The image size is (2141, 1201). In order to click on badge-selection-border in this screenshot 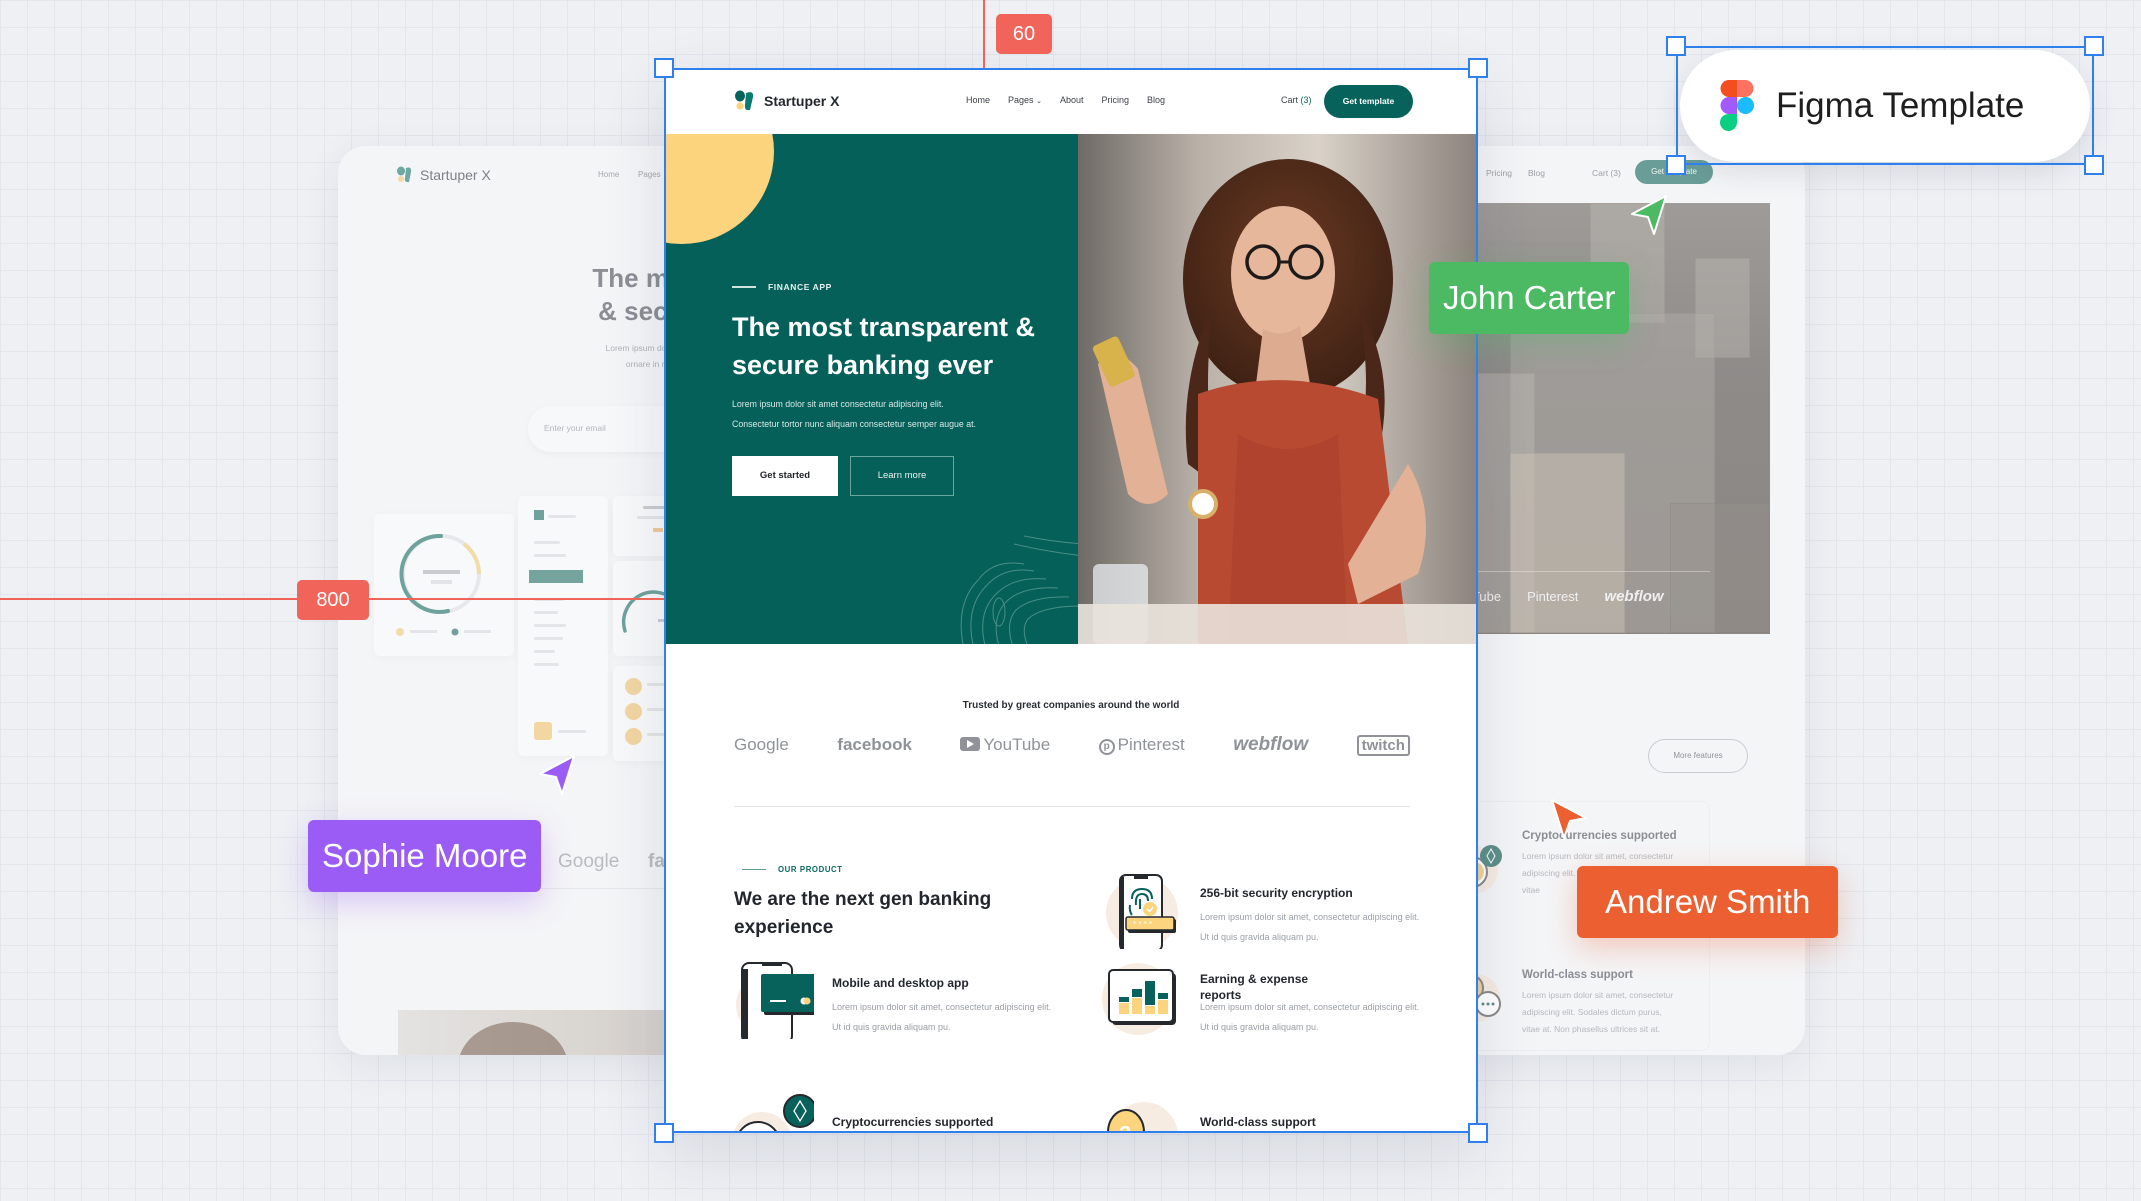, I will do `click(1885, 105)`.